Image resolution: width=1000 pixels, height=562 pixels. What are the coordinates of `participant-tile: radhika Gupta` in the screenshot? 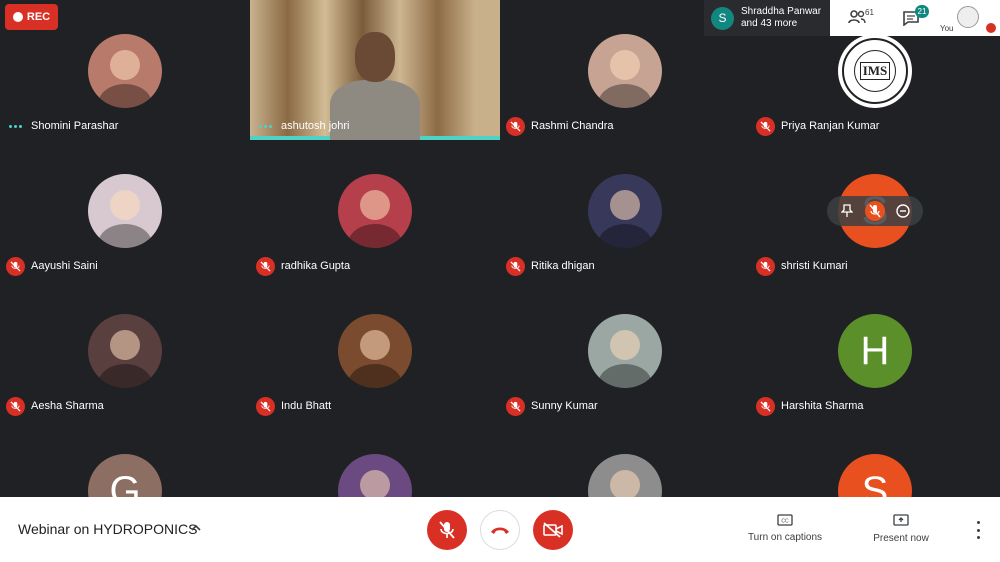 It's located at (375, 210).